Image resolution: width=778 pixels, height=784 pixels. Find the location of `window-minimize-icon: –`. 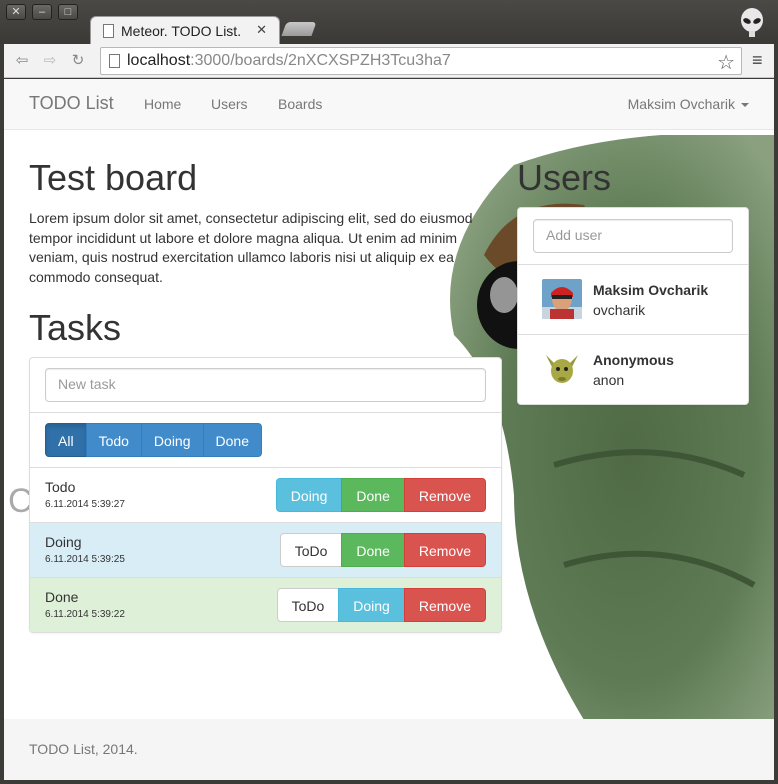

window-minimize-icon: – is located at coordinates (42, 12).